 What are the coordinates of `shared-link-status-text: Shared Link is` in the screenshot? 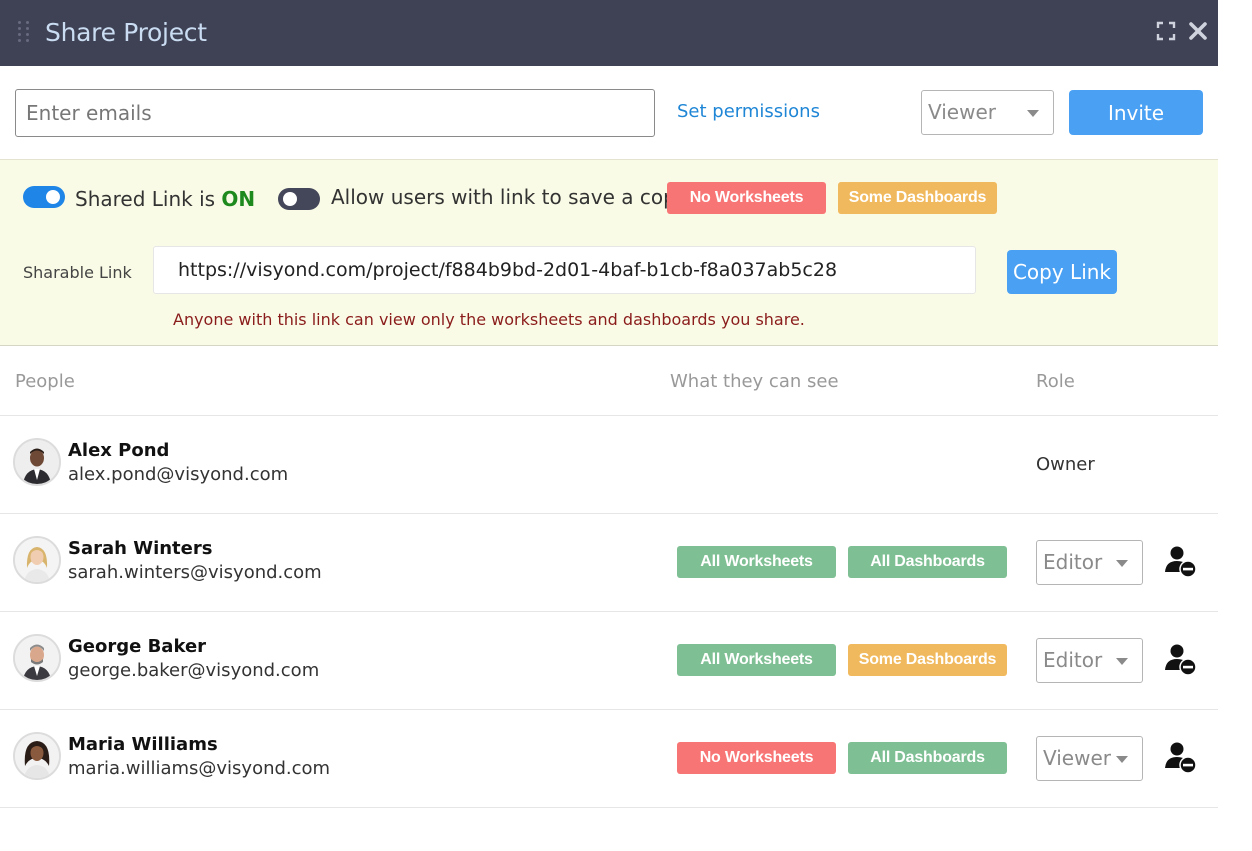 It's located at (148, 199).